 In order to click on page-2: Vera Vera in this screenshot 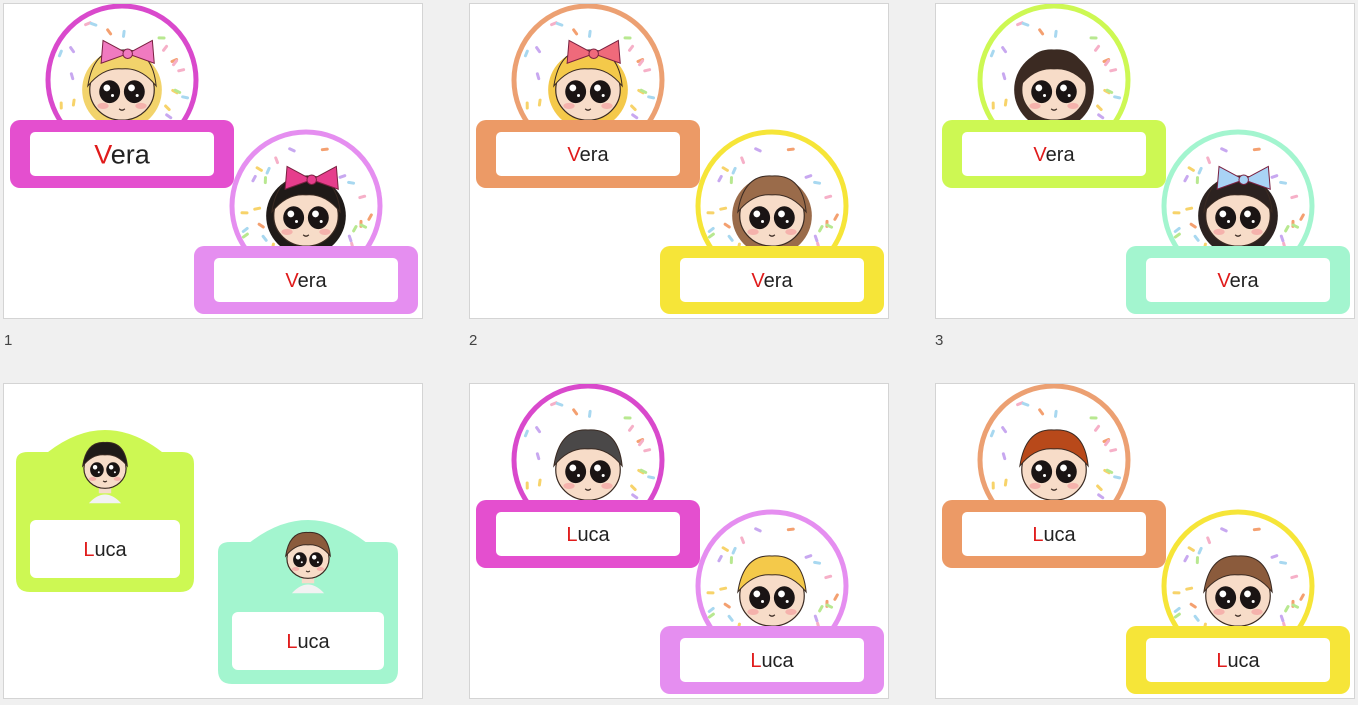, I will do `click(679, 161)`.